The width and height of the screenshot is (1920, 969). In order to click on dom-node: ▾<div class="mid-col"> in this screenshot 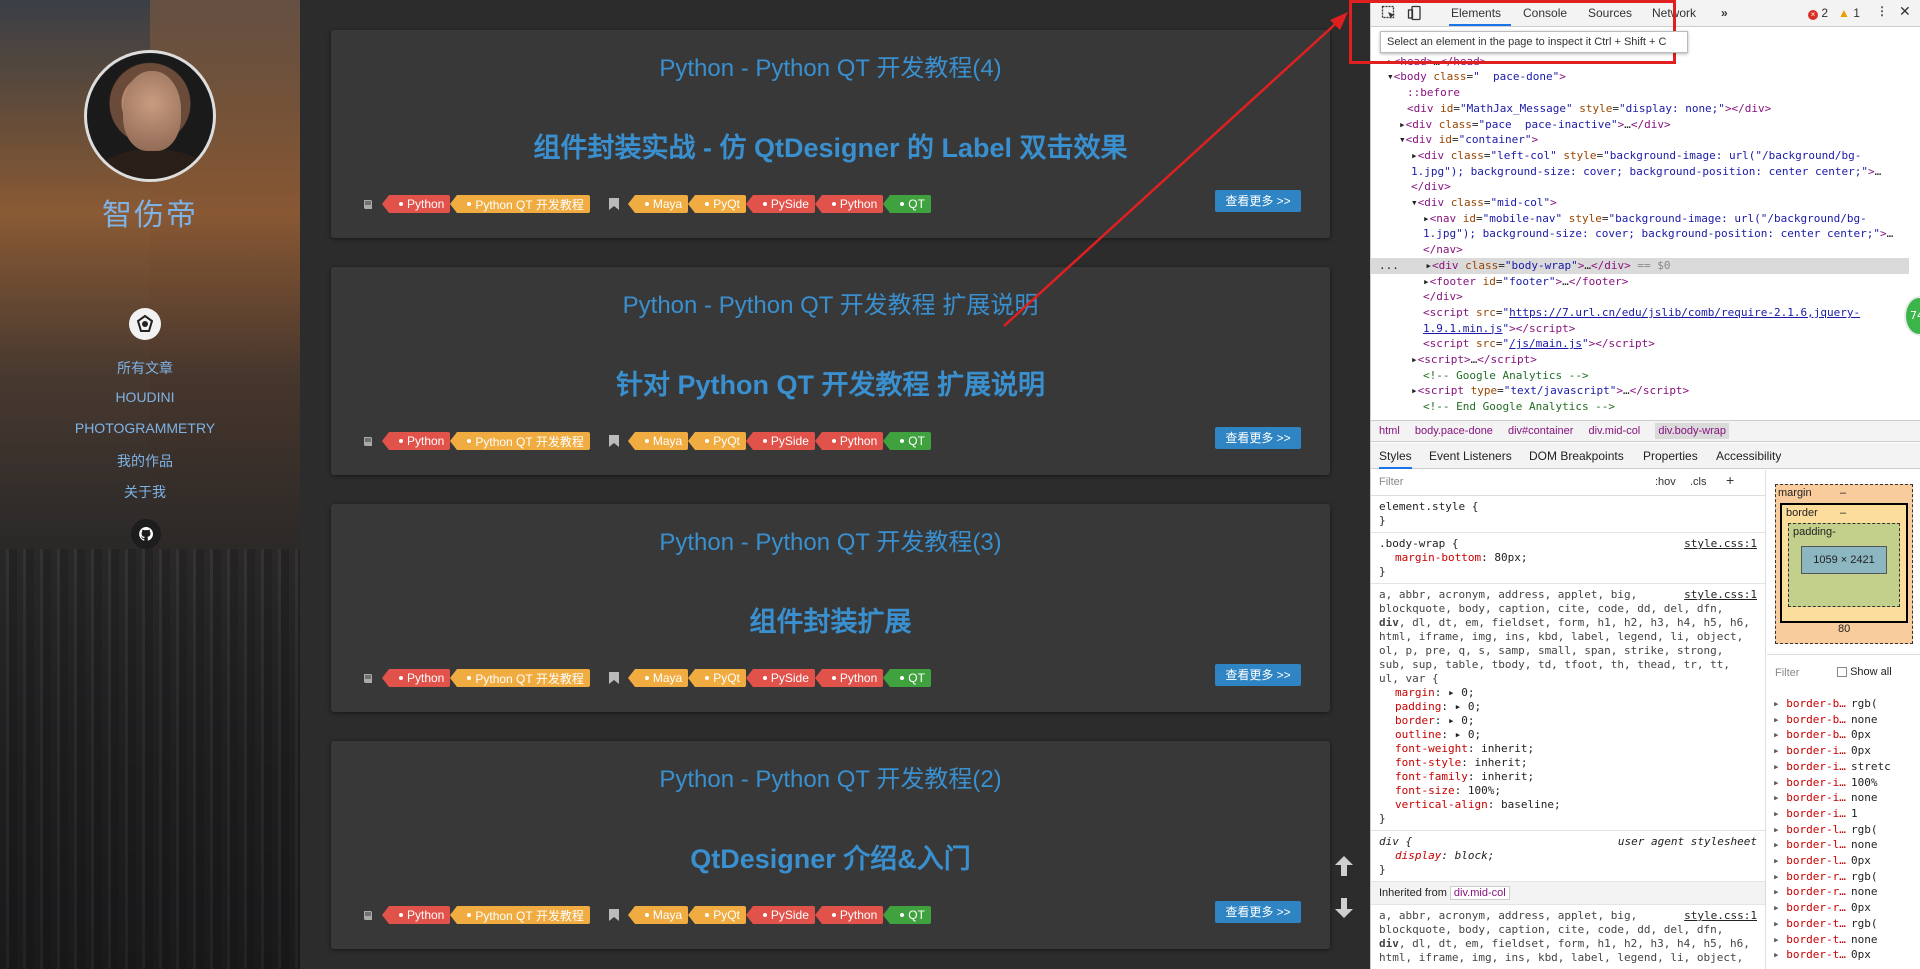, I will do `click(1640, 203)`.